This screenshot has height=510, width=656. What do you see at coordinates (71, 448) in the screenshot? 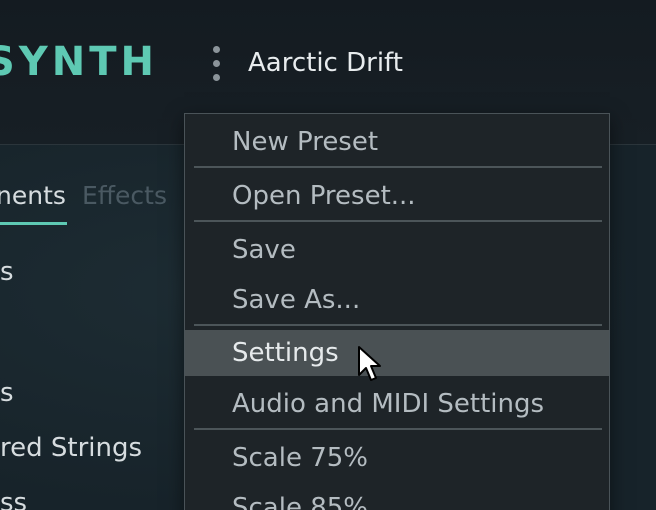
I see `list-item: red Strings` at bounding box center [71, 448].